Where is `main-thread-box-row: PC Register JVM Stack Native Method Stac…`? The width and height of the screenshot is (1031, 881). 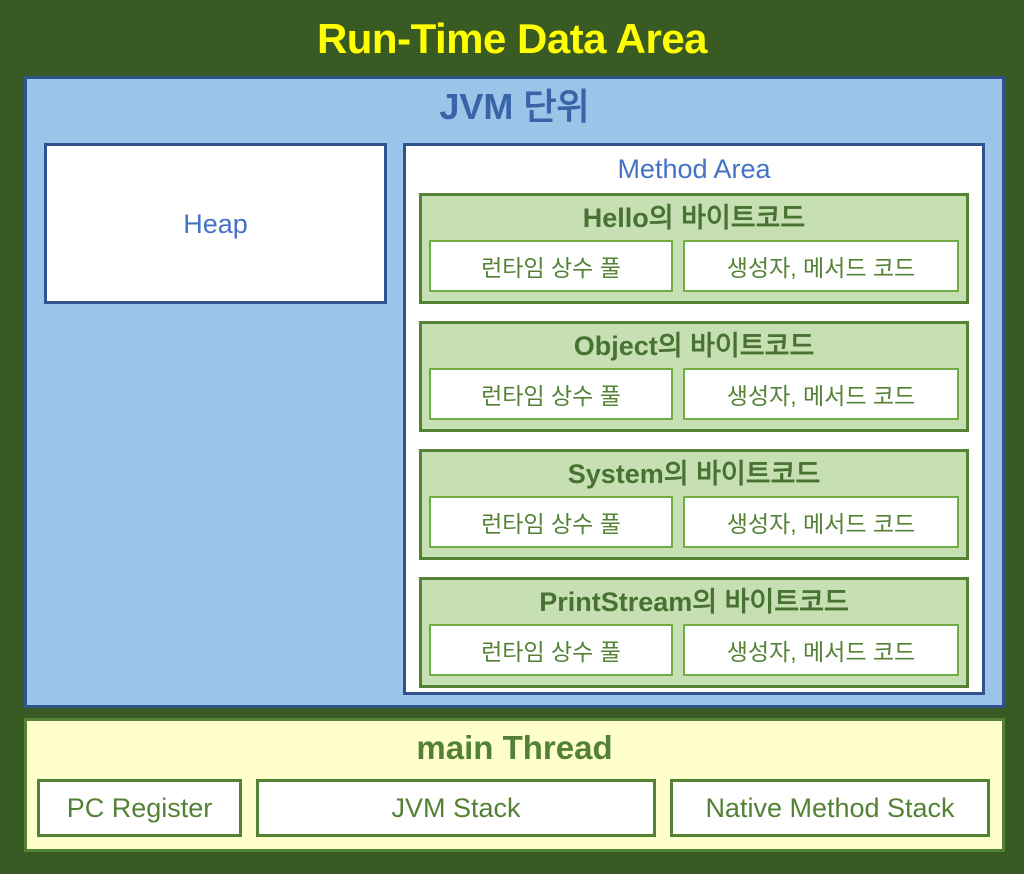
main-thread-box-row: PC Register JVM Stack Native Method Stac… is located at coordinates (514, 808).